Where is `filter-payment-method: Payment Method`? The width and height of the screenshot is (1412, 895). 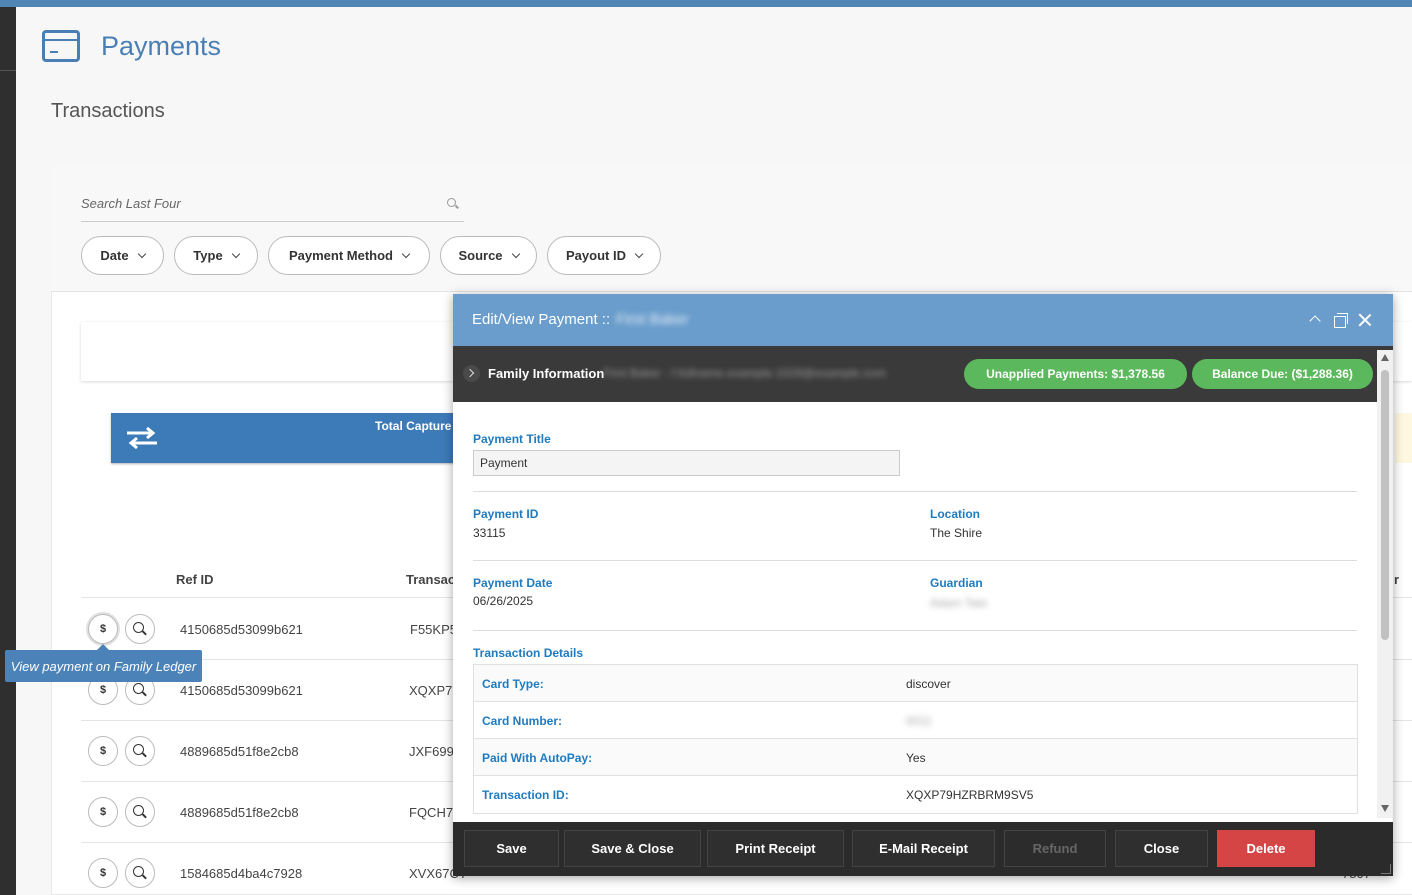 filter-payment-method: Payment Method is located at coordinates (349, 255).